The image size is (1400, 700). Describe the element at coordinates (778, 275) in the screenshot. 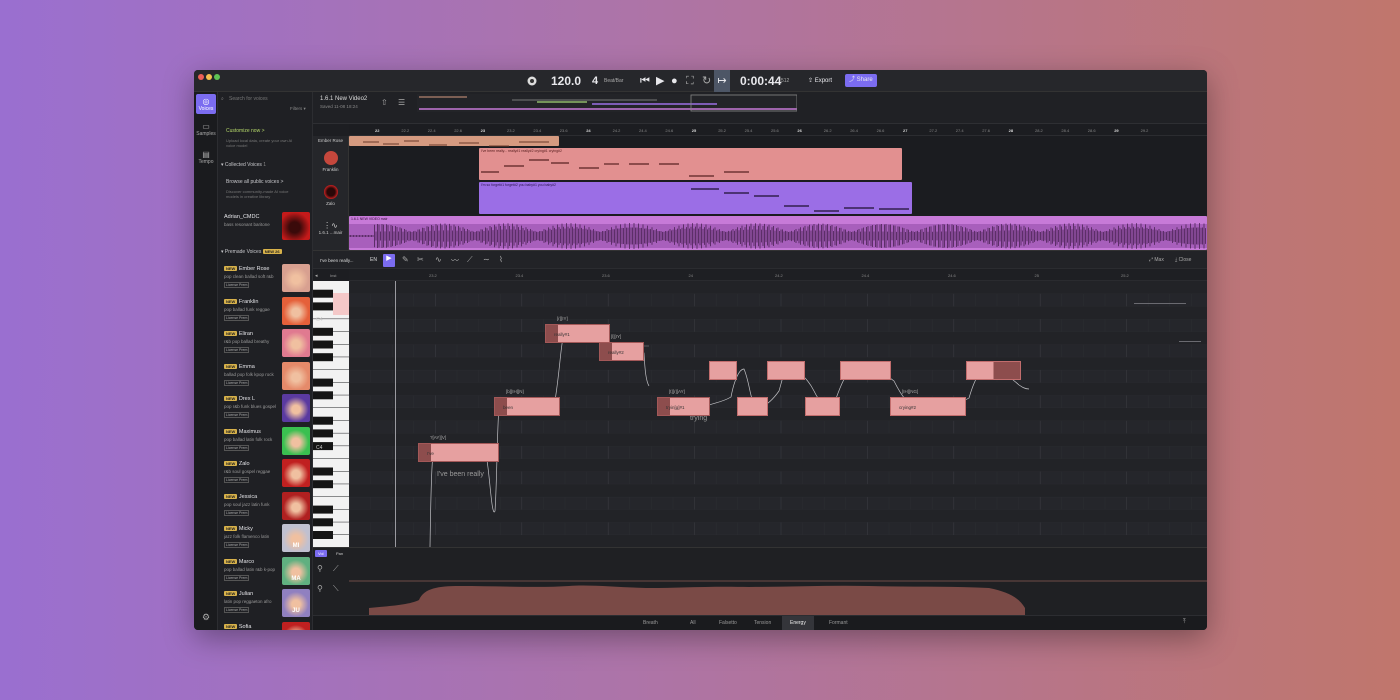

I see `editor-ruler: 23.2 23.4 23.6 24 24.2 24.4 24.6 25 25.2` at that location.